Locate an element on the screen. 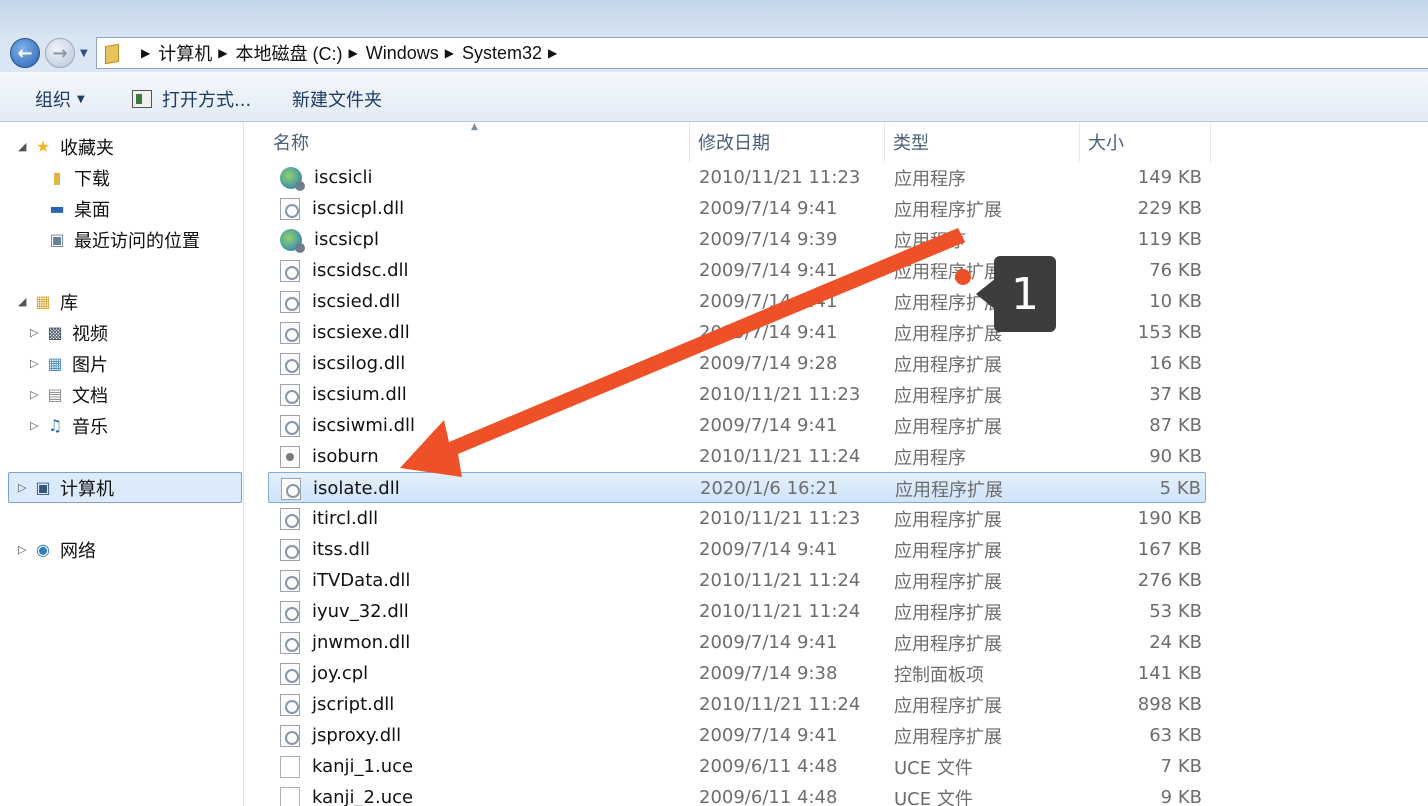 This screenshot has width=1428, height=806. sidebar-item-favorites: ◢ ★ 收藏夹 is located at coordinates (66, 146).